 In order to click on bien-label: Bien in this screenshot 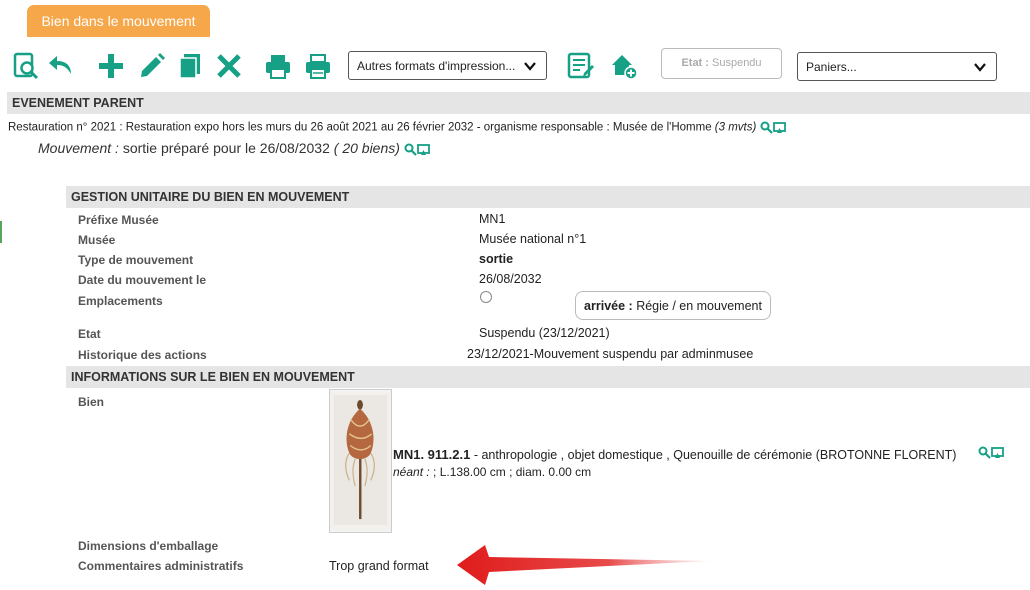, I will do `click(91, 402)`.